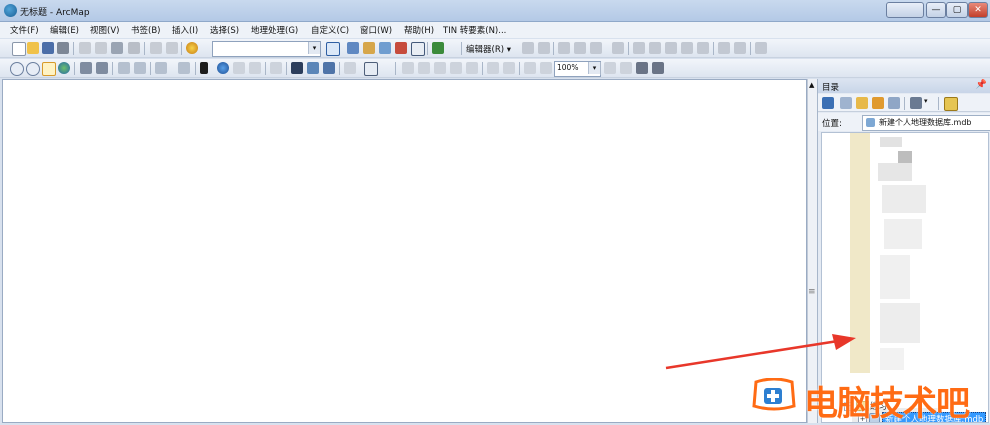 This screenshot has height=425, width=990. I want to click on toggle-draft-icon, so click(610, 68).